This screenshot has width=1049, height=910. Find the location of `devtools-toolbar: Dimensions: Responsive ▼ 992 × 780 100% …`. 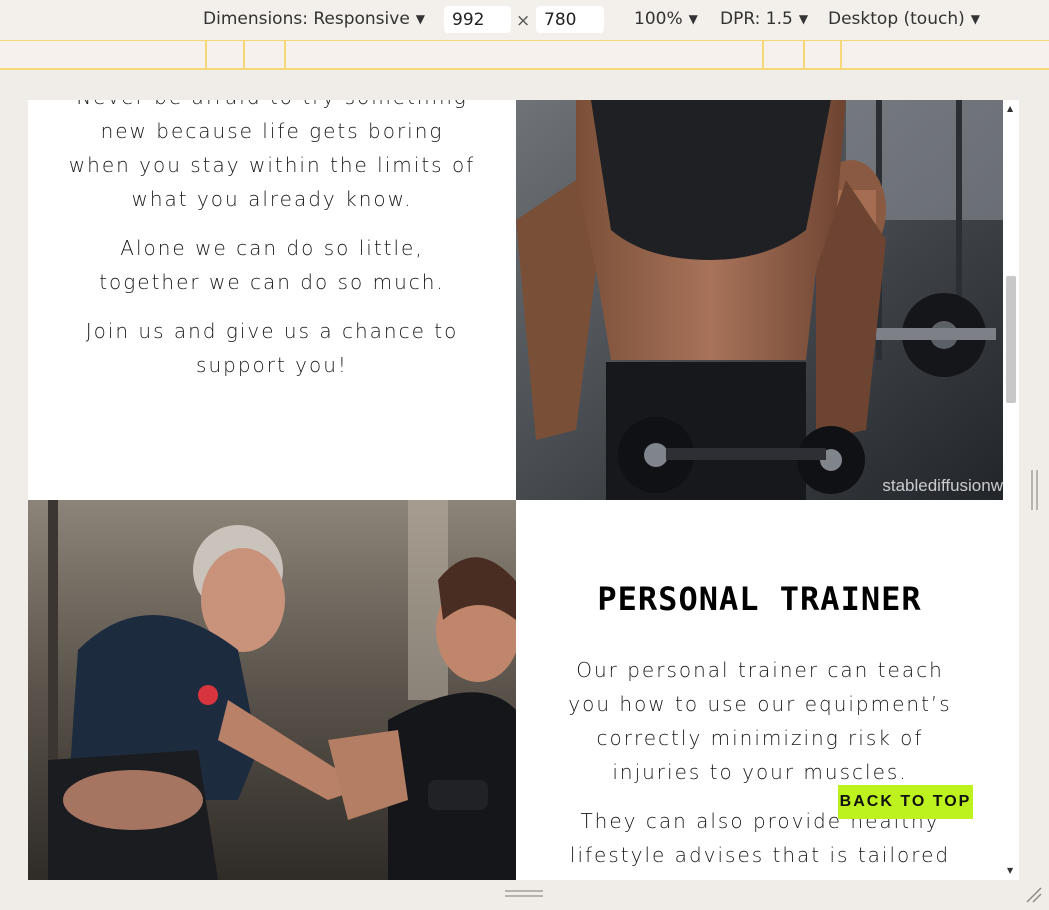

devtools-toolbar: Dimensions: Responsive ▼ 992 × 780 100% … is located at coordinates (524, 20).